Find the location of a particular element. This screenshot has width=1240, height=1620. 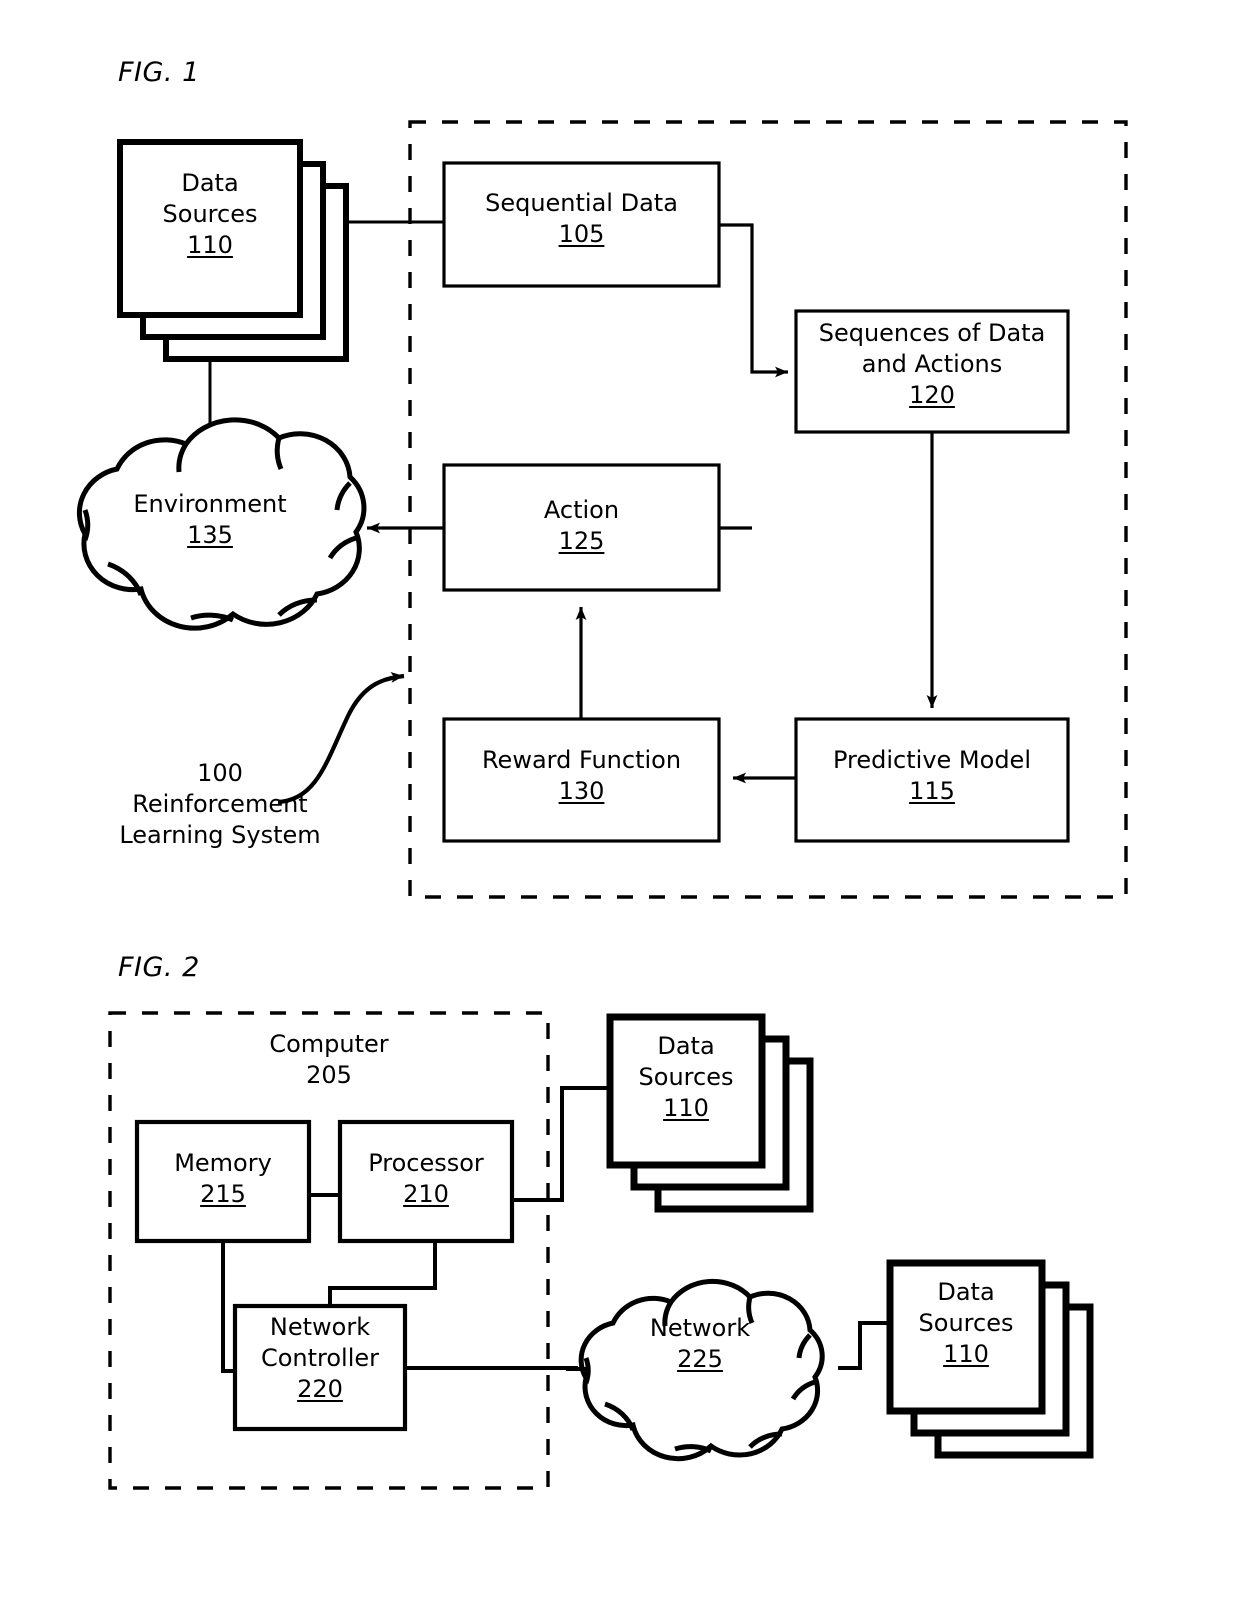

fig1-system-title-line1: Reinforcement is located at coordinates (220, 804).